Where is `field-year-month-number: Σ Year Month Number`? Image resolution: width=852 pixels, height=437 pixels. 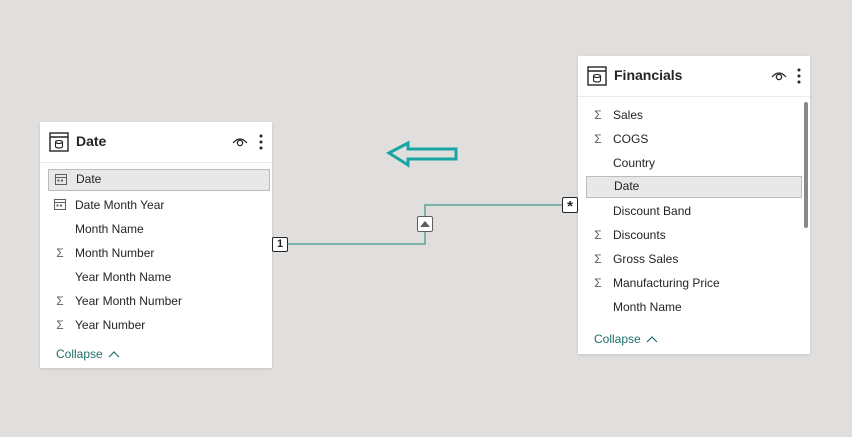 field-year-month-number: Σ Year Month Number is located at coordinates (159, 301).